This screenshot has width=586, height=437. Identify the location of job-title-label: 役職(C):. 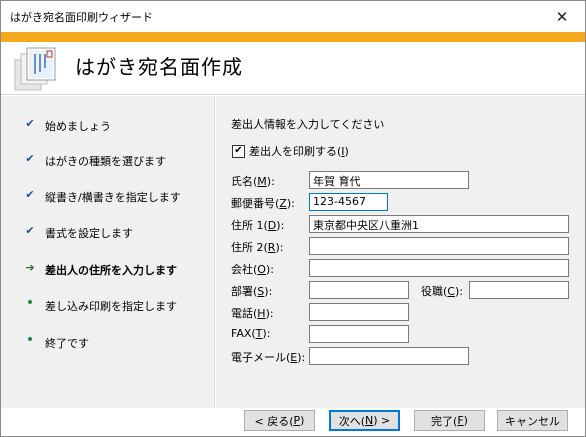
(442, 291).